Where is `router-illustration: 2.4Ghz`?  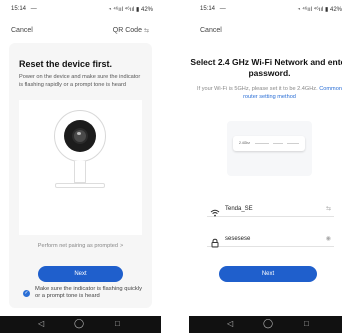
router-illustration: 2.4Ghz is located at coordinates (269, 148).